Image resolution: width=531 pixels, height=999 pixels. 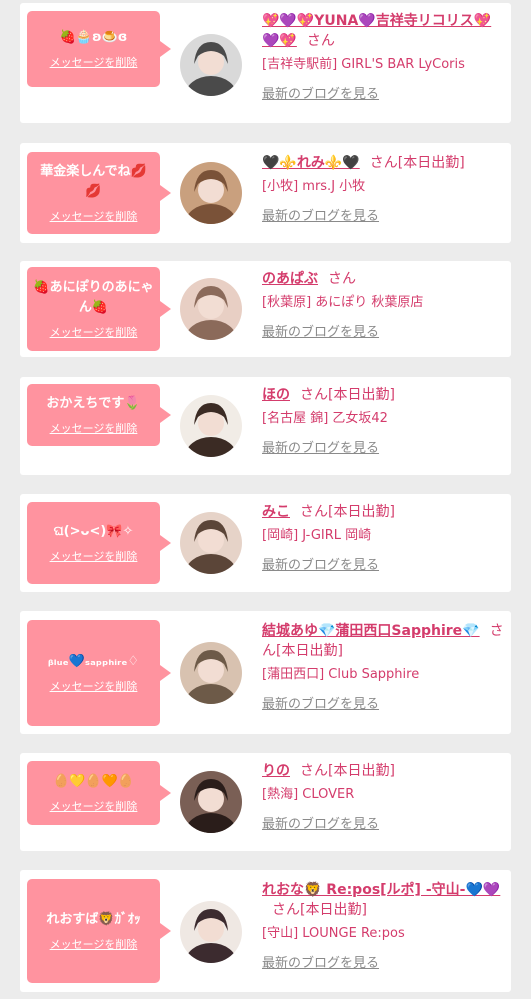 I want to click on message-bubble: 🍓🧁ʚ🍮ɞ メッセージを削除, so click(x=99, y=49).